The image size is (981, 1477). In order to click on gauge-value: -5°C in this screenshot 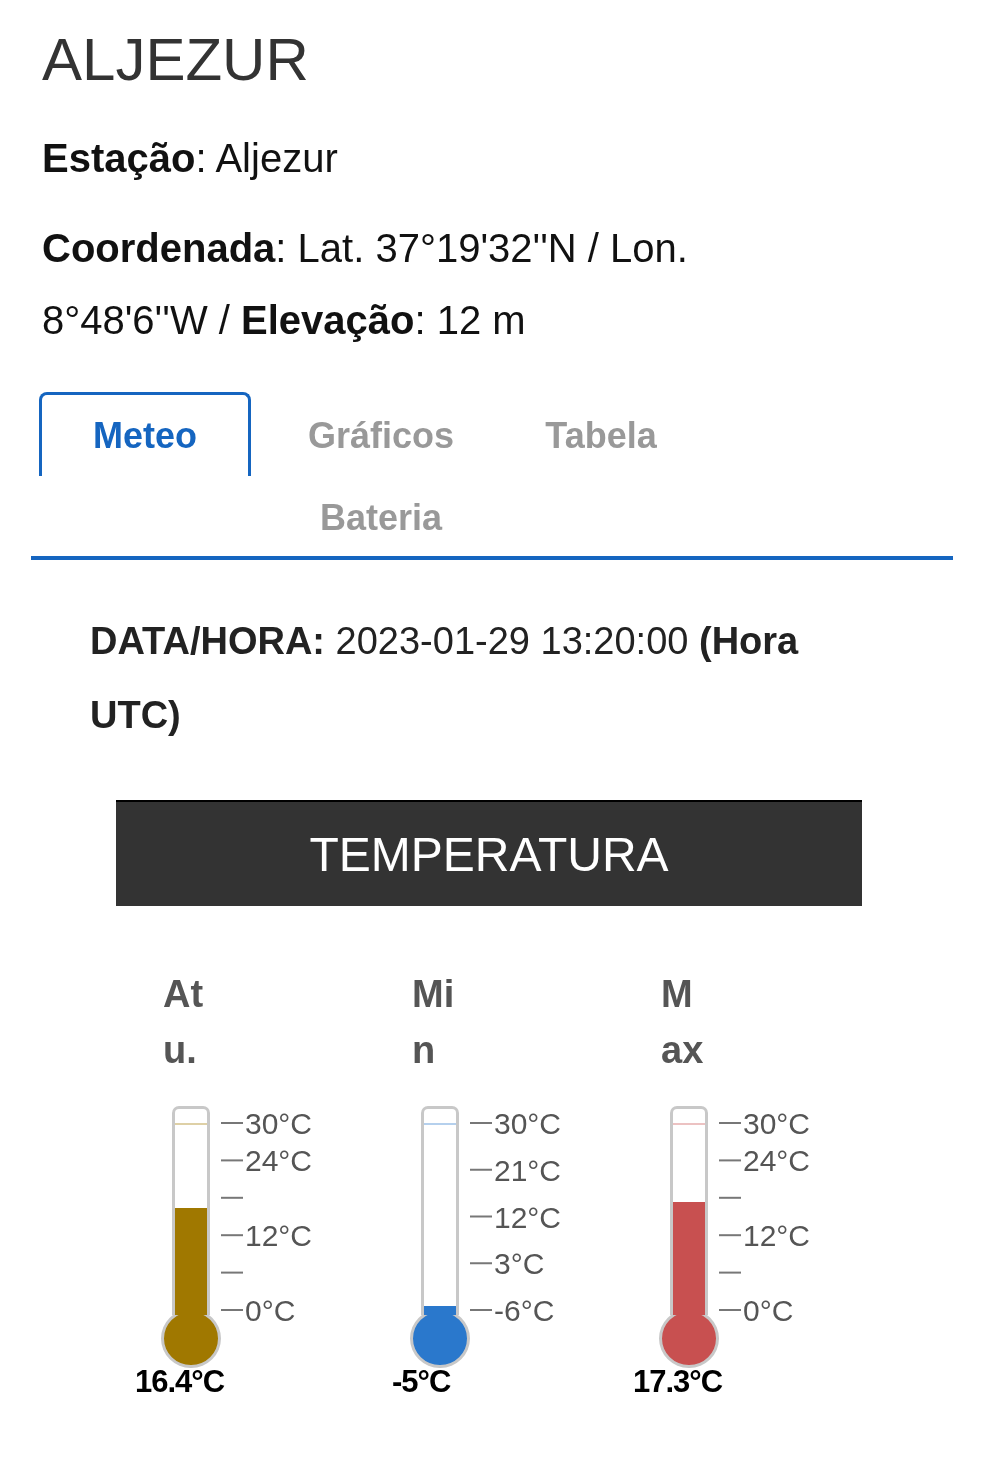, I will do `click(422, 1382)`.